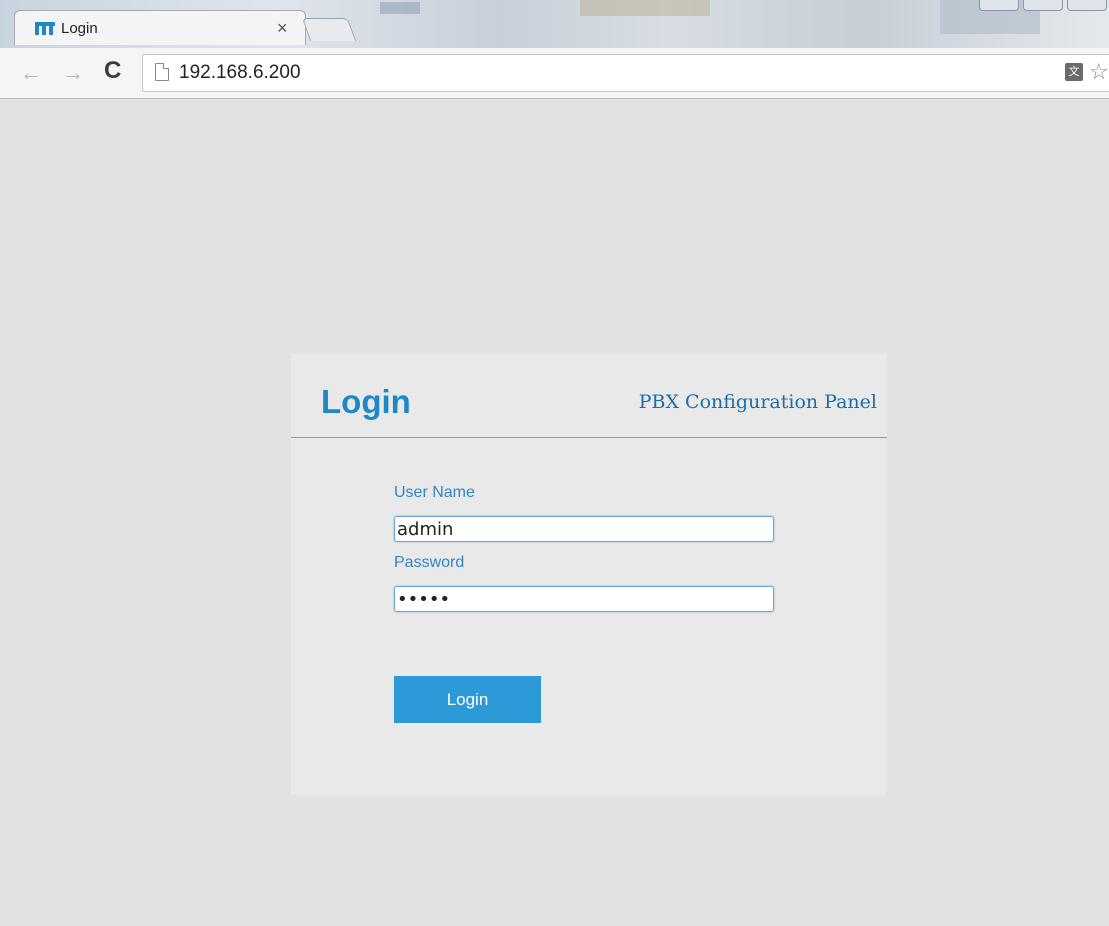 The image size is (1109, 926). What do you see at coordinates (282, 28) in the screenshot?
I see `close-icon: ×` at bounding box center [282, 28].